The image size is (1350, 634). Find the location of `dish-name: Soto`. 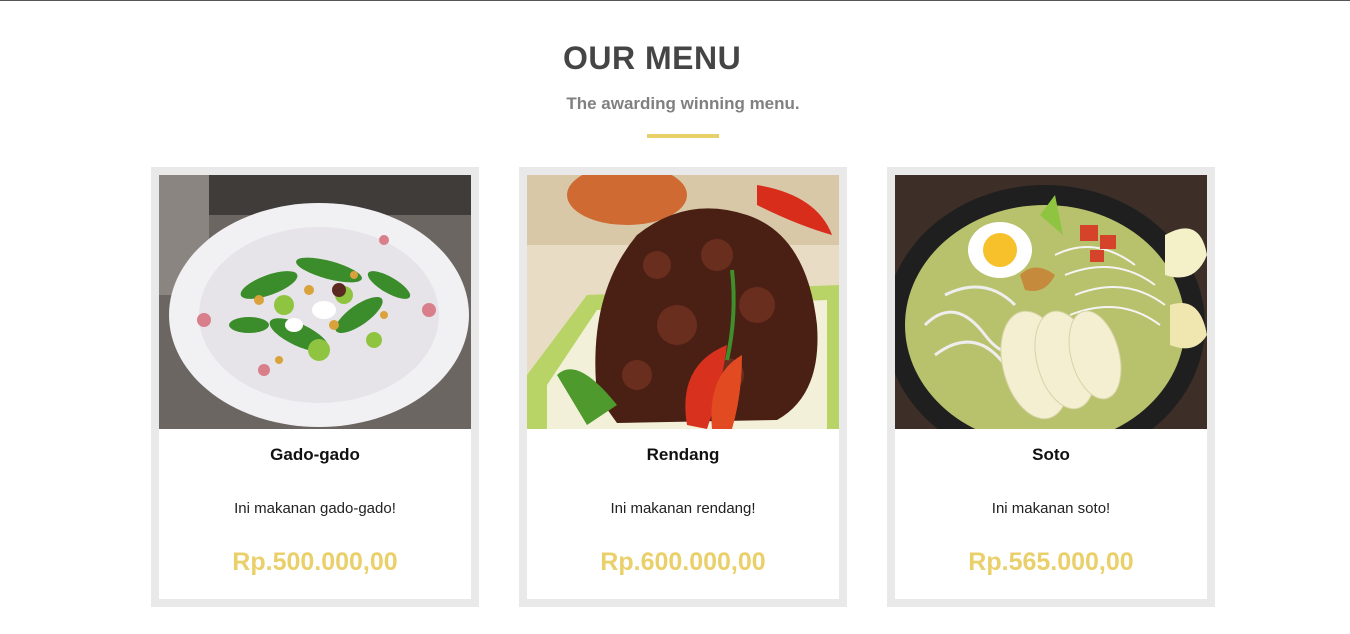

dish-name: Soto is located at coordinates (1051, 454).